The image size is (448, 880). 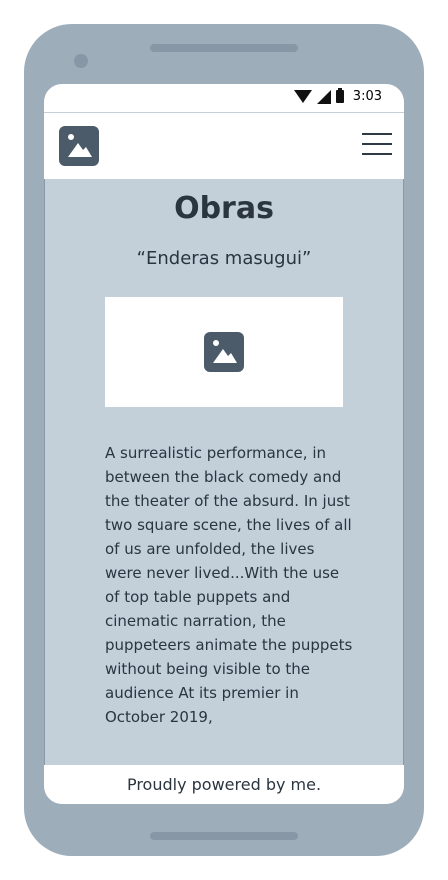 What do you see at coordinates (302, 96) in the screenshot?
I see `wifi-icon` at bounding box center [302, 96].